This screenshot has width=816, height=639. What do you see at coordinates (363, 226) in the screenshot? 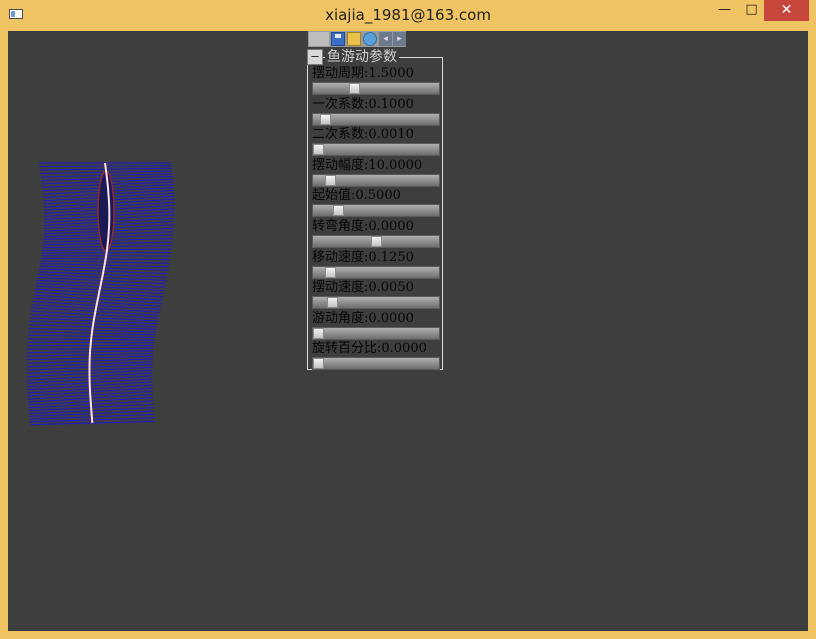
I see `param-label: 转弯角度:0.0000` at bounding box center [363, 226].